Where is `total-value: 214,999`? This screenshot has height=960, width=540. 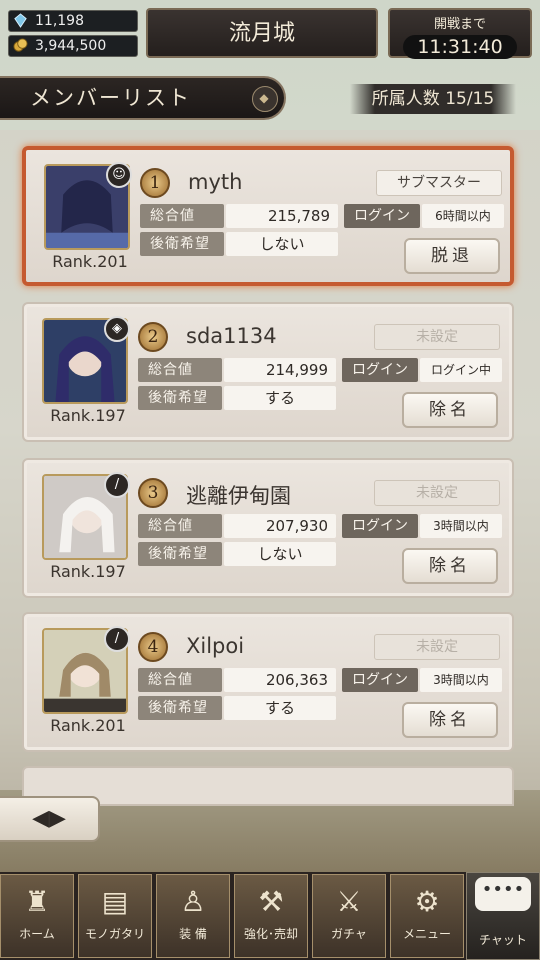
total-value: 214,999 is located at coordinates (280, 370).